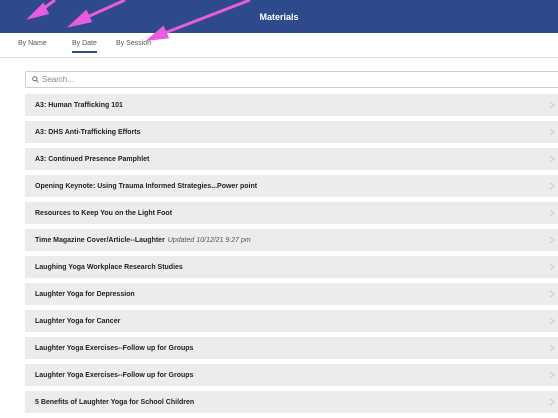 The height and width of the screenshot is (418, 558). Describe the element at coordinates (79, 105) in the screenshot. I see `item-title: A3: Human Trafficking 101` at that location.